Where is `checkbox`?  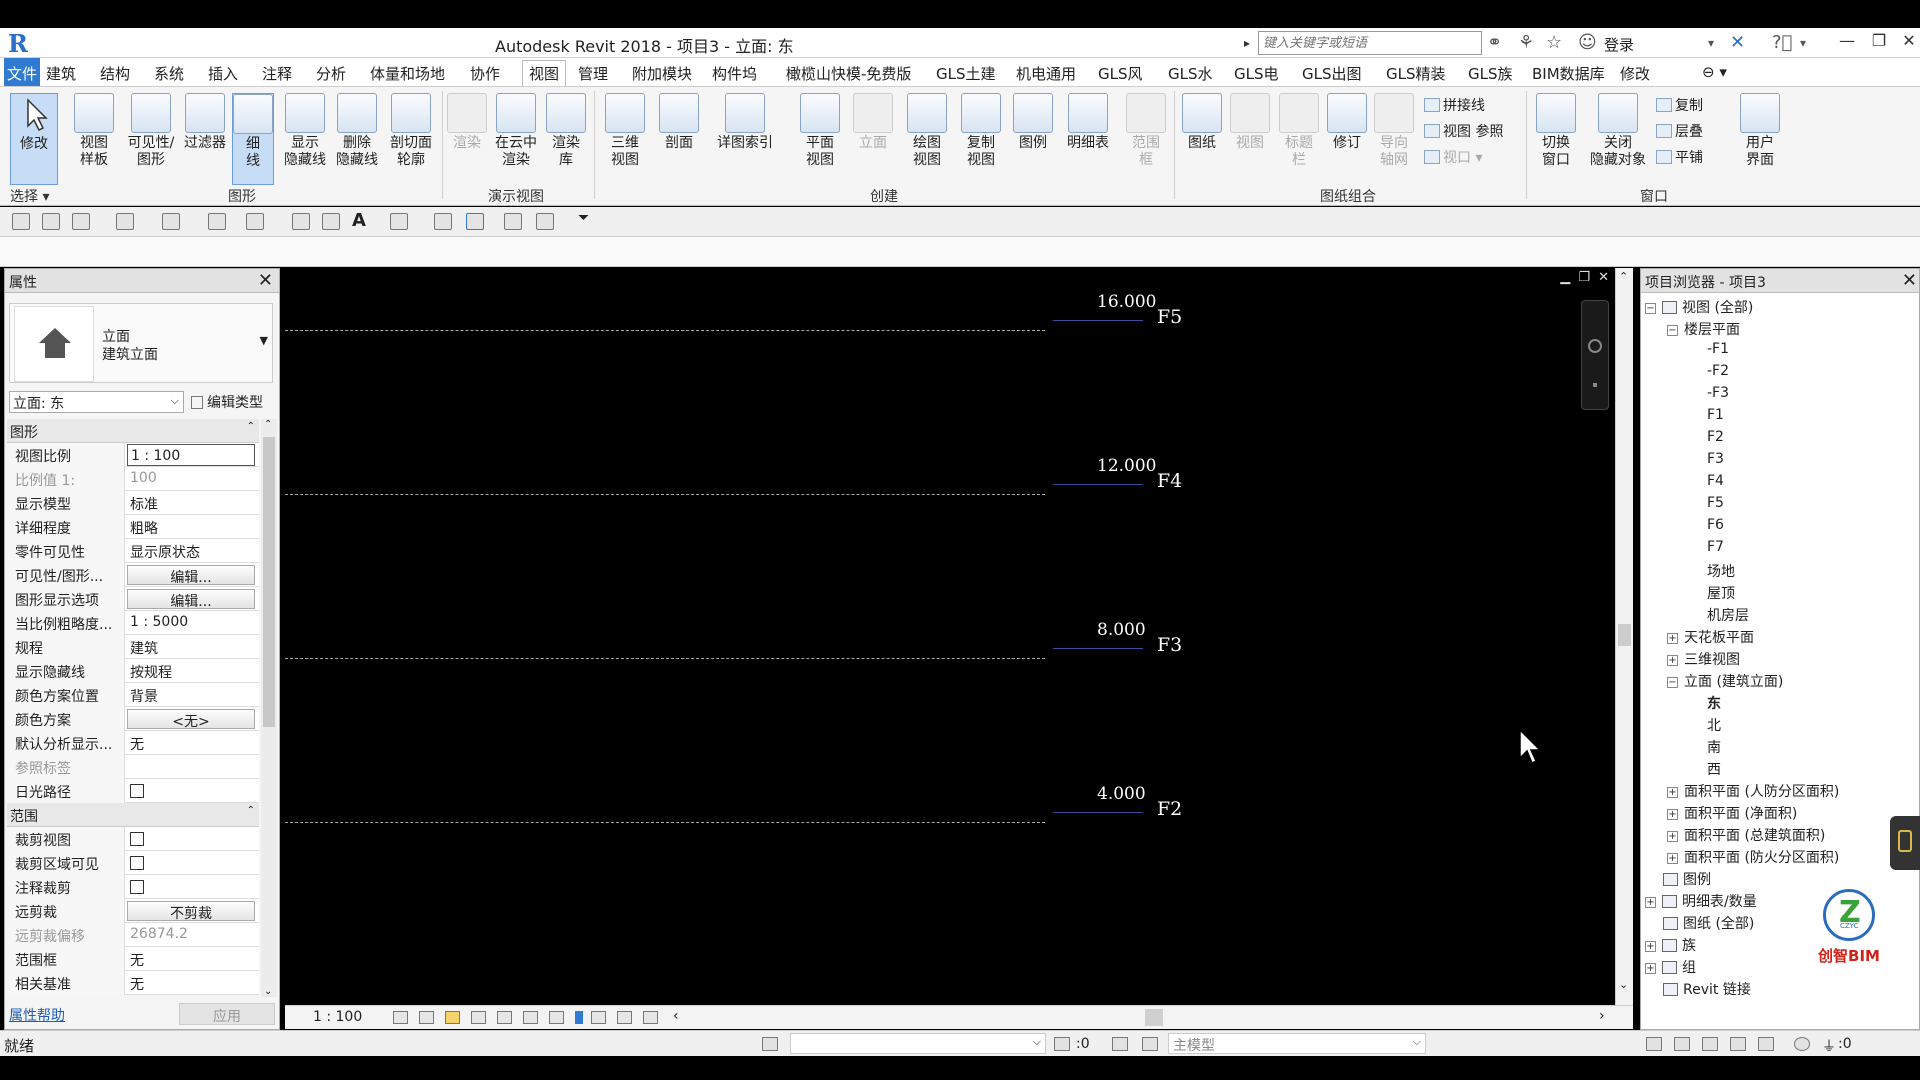
checkbox is located at coordinates (137, 887).